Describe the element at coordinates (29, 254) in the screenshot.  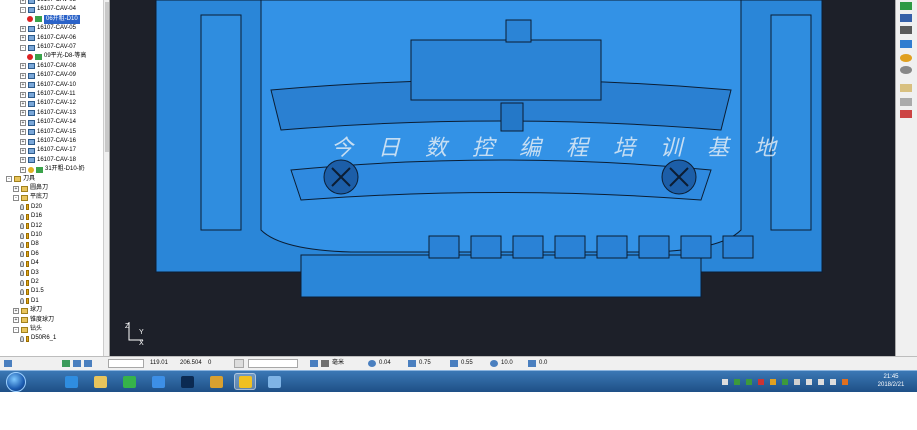
I see `tree-item: D6` at that location.